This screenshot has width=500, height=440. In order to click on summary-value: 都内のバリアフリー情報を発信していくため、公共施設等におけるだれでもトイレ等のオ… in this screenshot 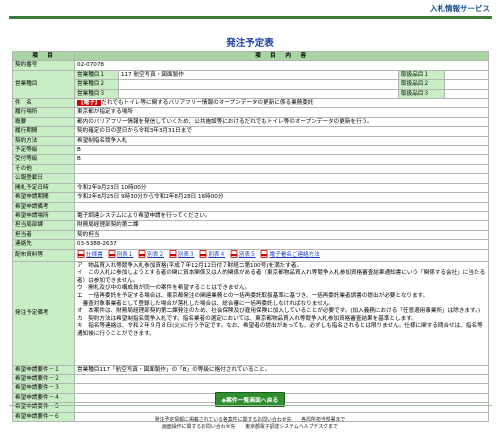, I will do `click(281, 122)`.